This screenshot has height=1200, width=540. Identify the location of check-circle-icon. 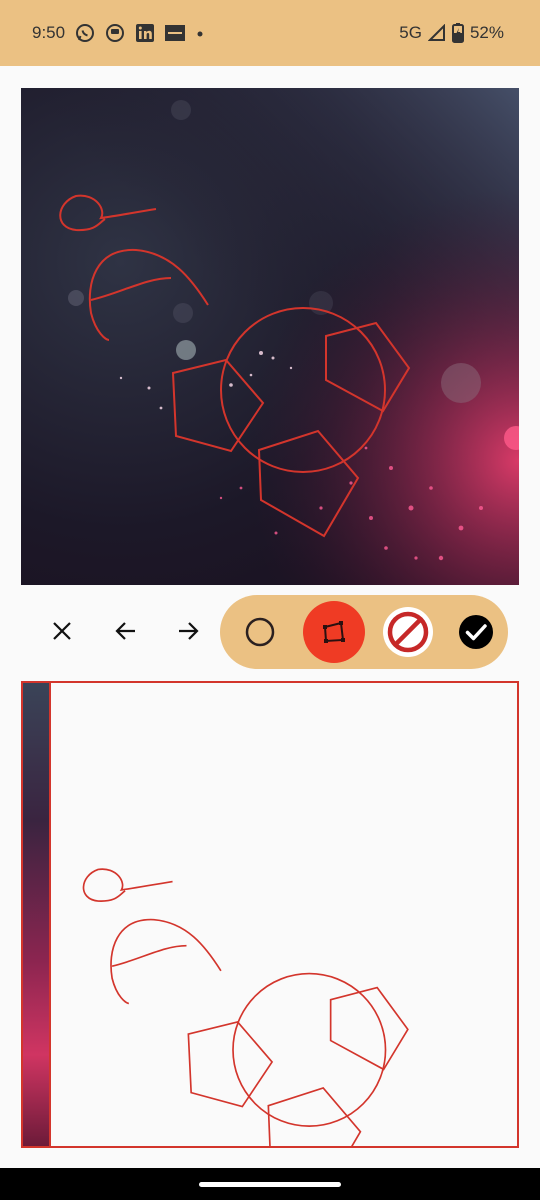
(476, 632).